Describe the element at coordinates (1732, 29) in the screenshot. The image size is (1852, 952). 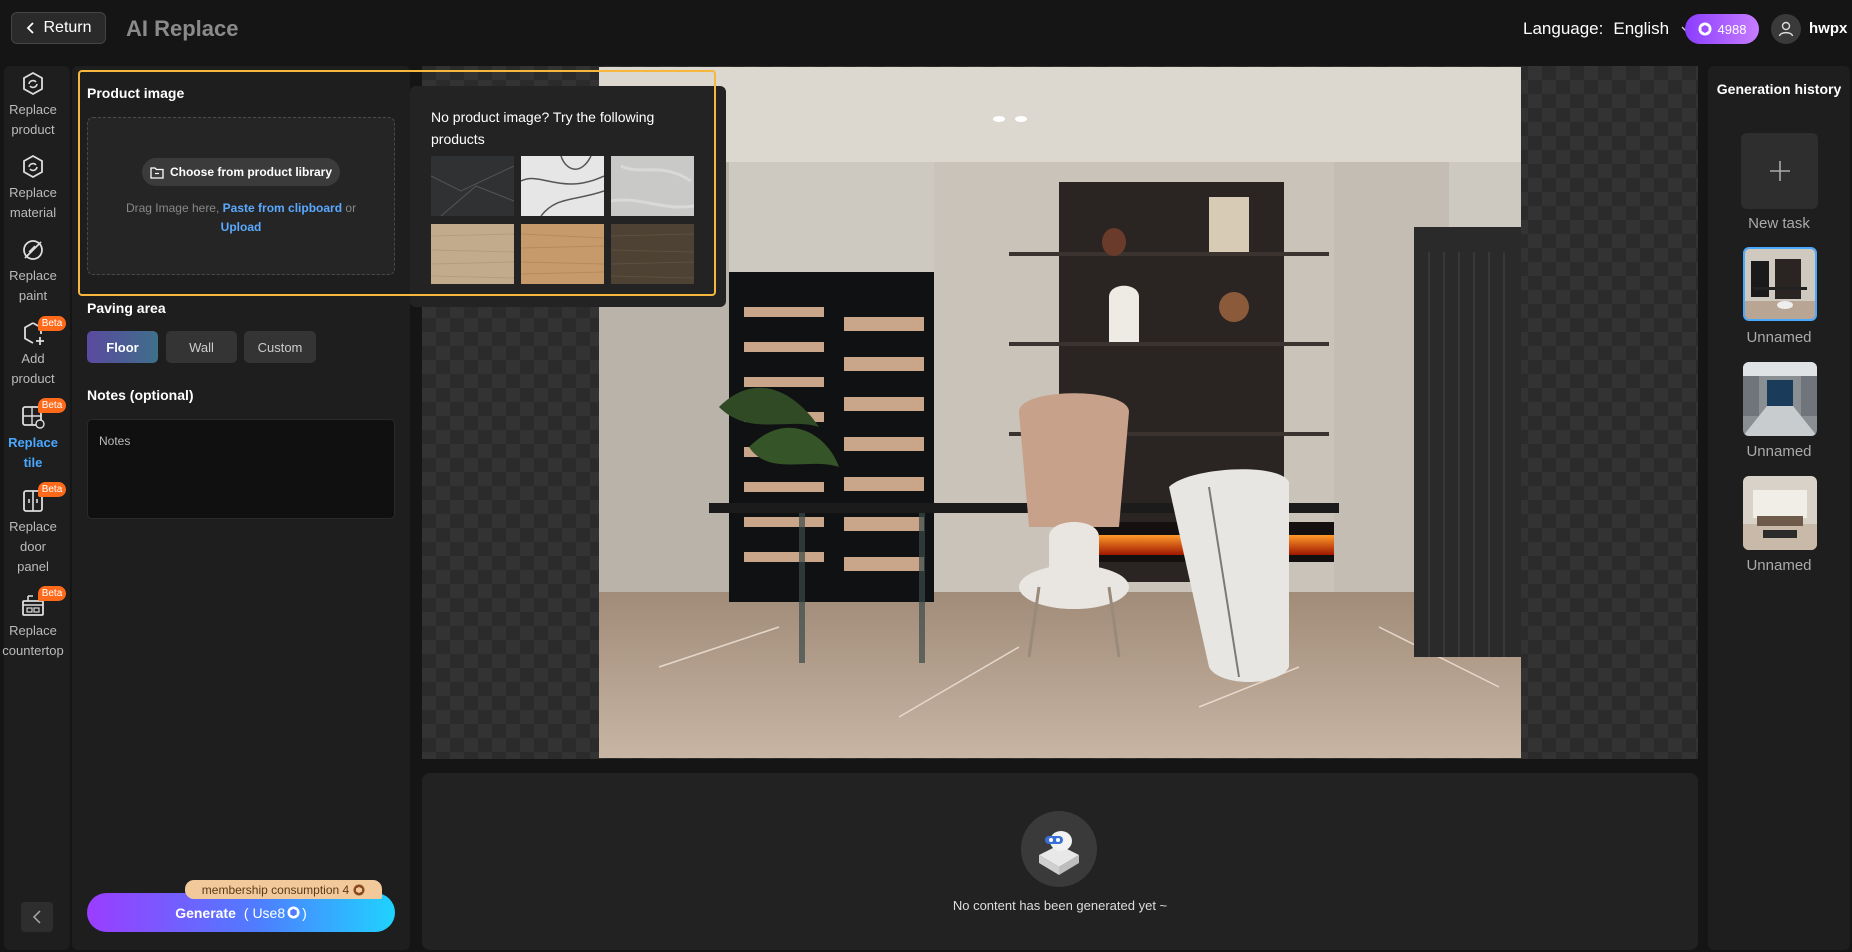
I see `credits-count: 4988` at that location.